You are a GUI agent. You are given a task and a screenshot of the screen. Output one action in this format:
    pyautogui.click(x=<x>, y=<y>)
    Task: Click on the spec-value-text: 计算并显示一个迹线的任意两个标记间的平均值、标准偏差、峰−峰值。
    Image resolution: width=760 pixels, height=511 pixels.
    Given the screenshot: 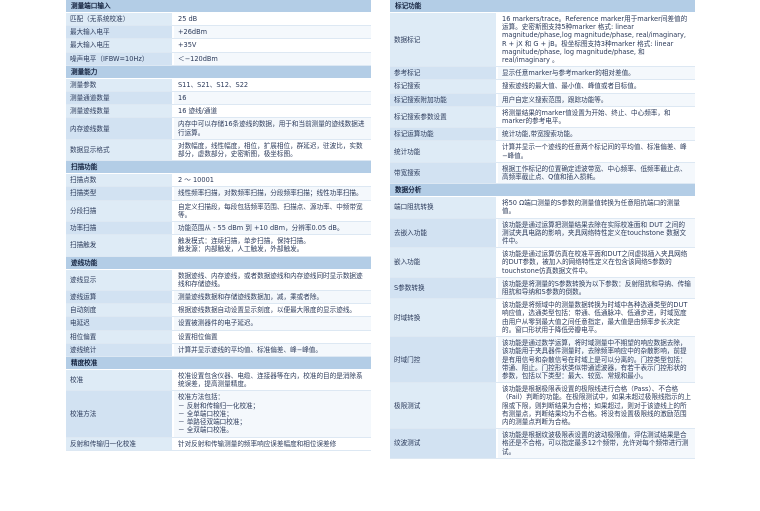 What is the action you would take?
    pyautogui.click(x=594, y=151)
    